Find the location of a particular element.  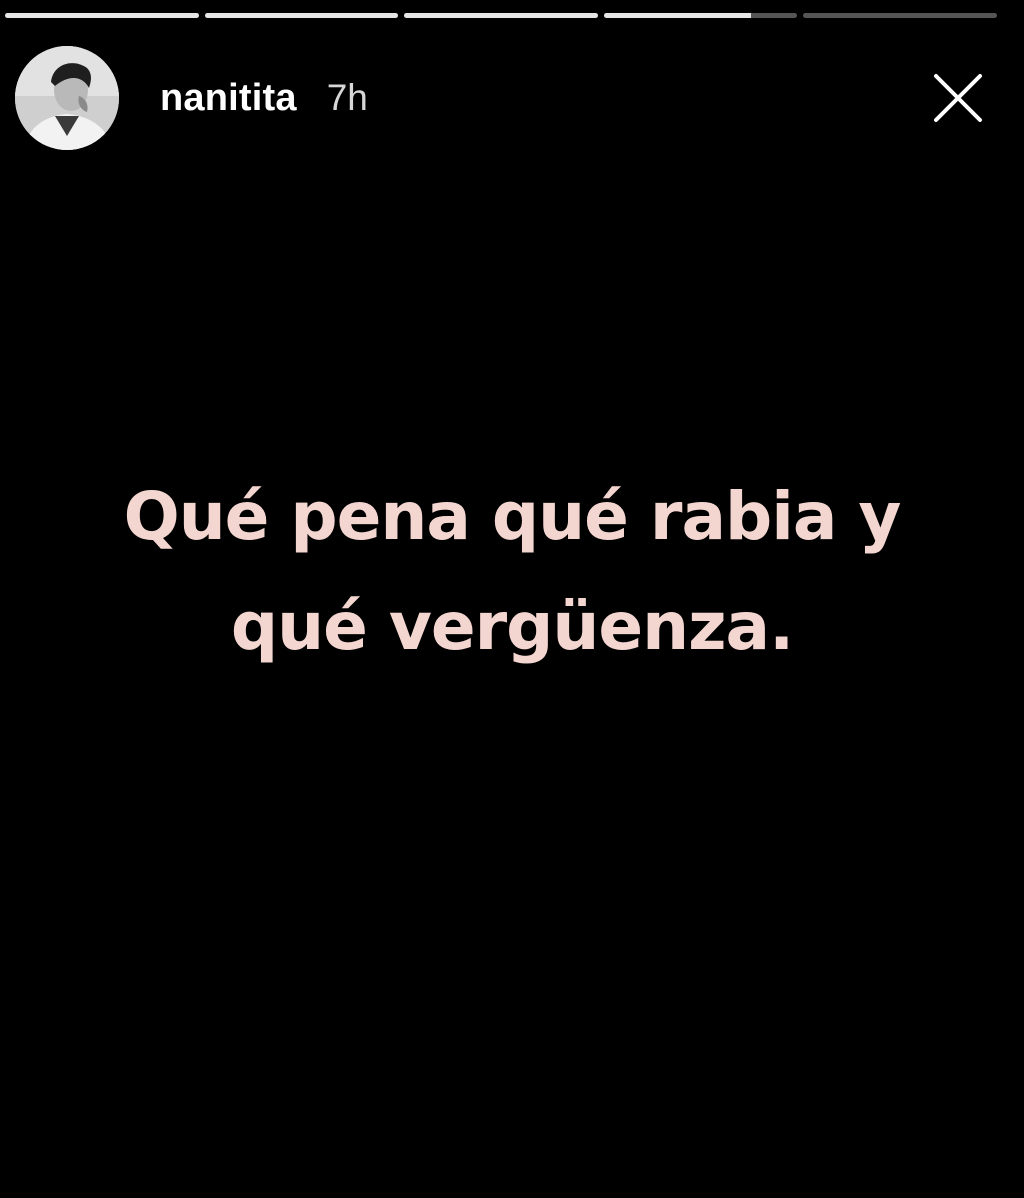

avatar is located at coordinates (67, 98).